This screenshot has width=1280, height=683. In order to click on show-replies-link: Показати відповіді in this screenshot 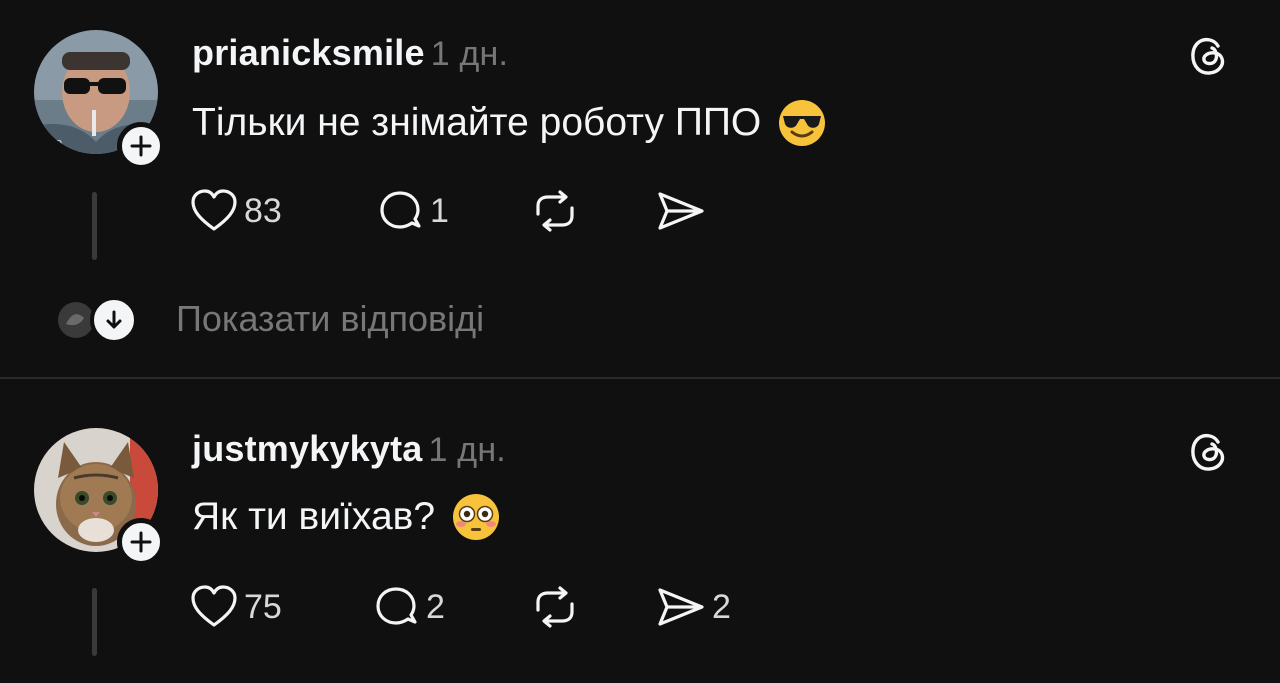, I will do `click(354, 320)`.